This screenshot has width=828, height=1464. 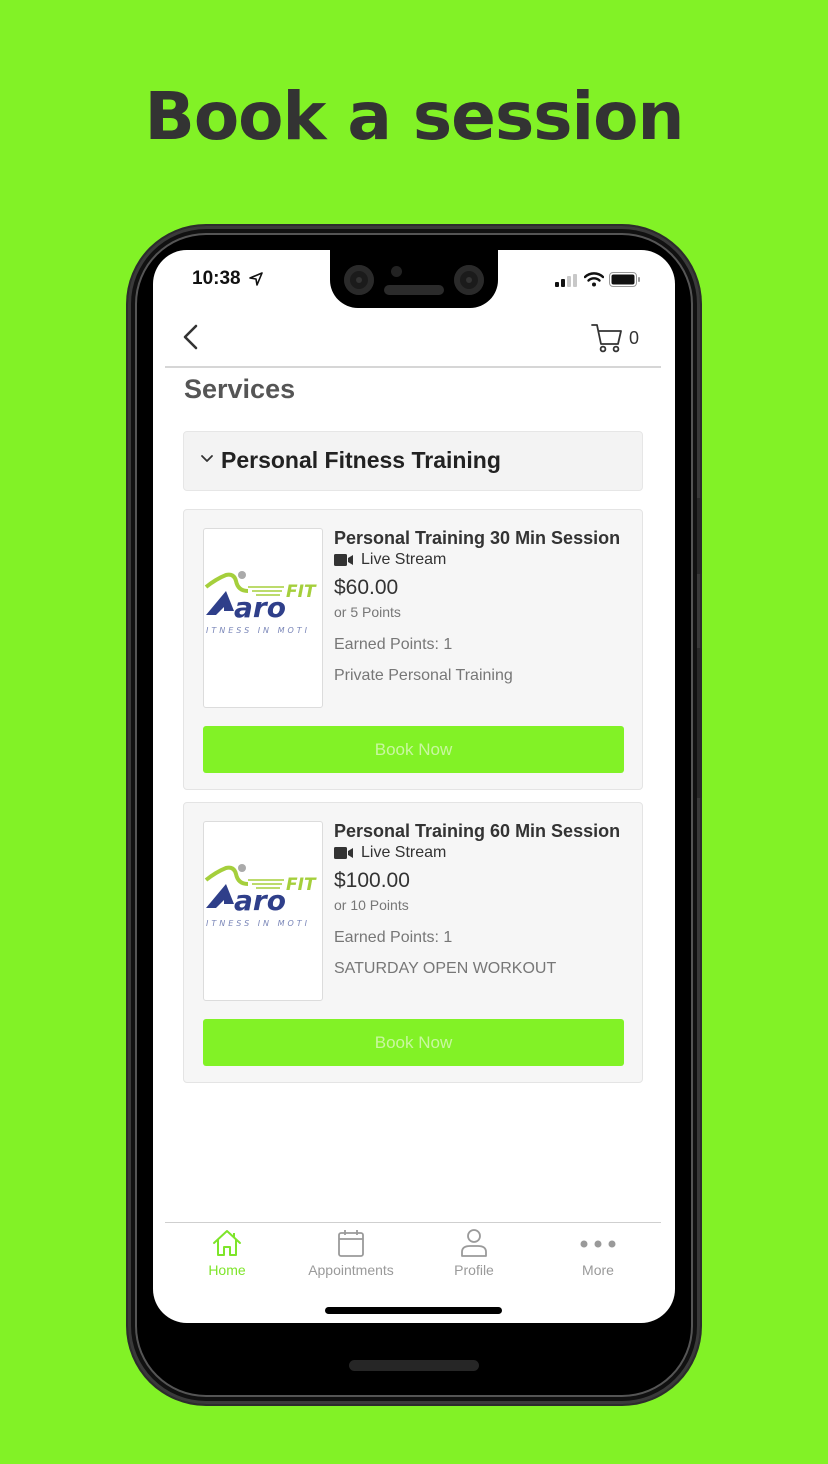 What do you see at coordinates (566, 280) in the screenshot?
I see `cellular-signal-icon` at bounding box center [566, 280].